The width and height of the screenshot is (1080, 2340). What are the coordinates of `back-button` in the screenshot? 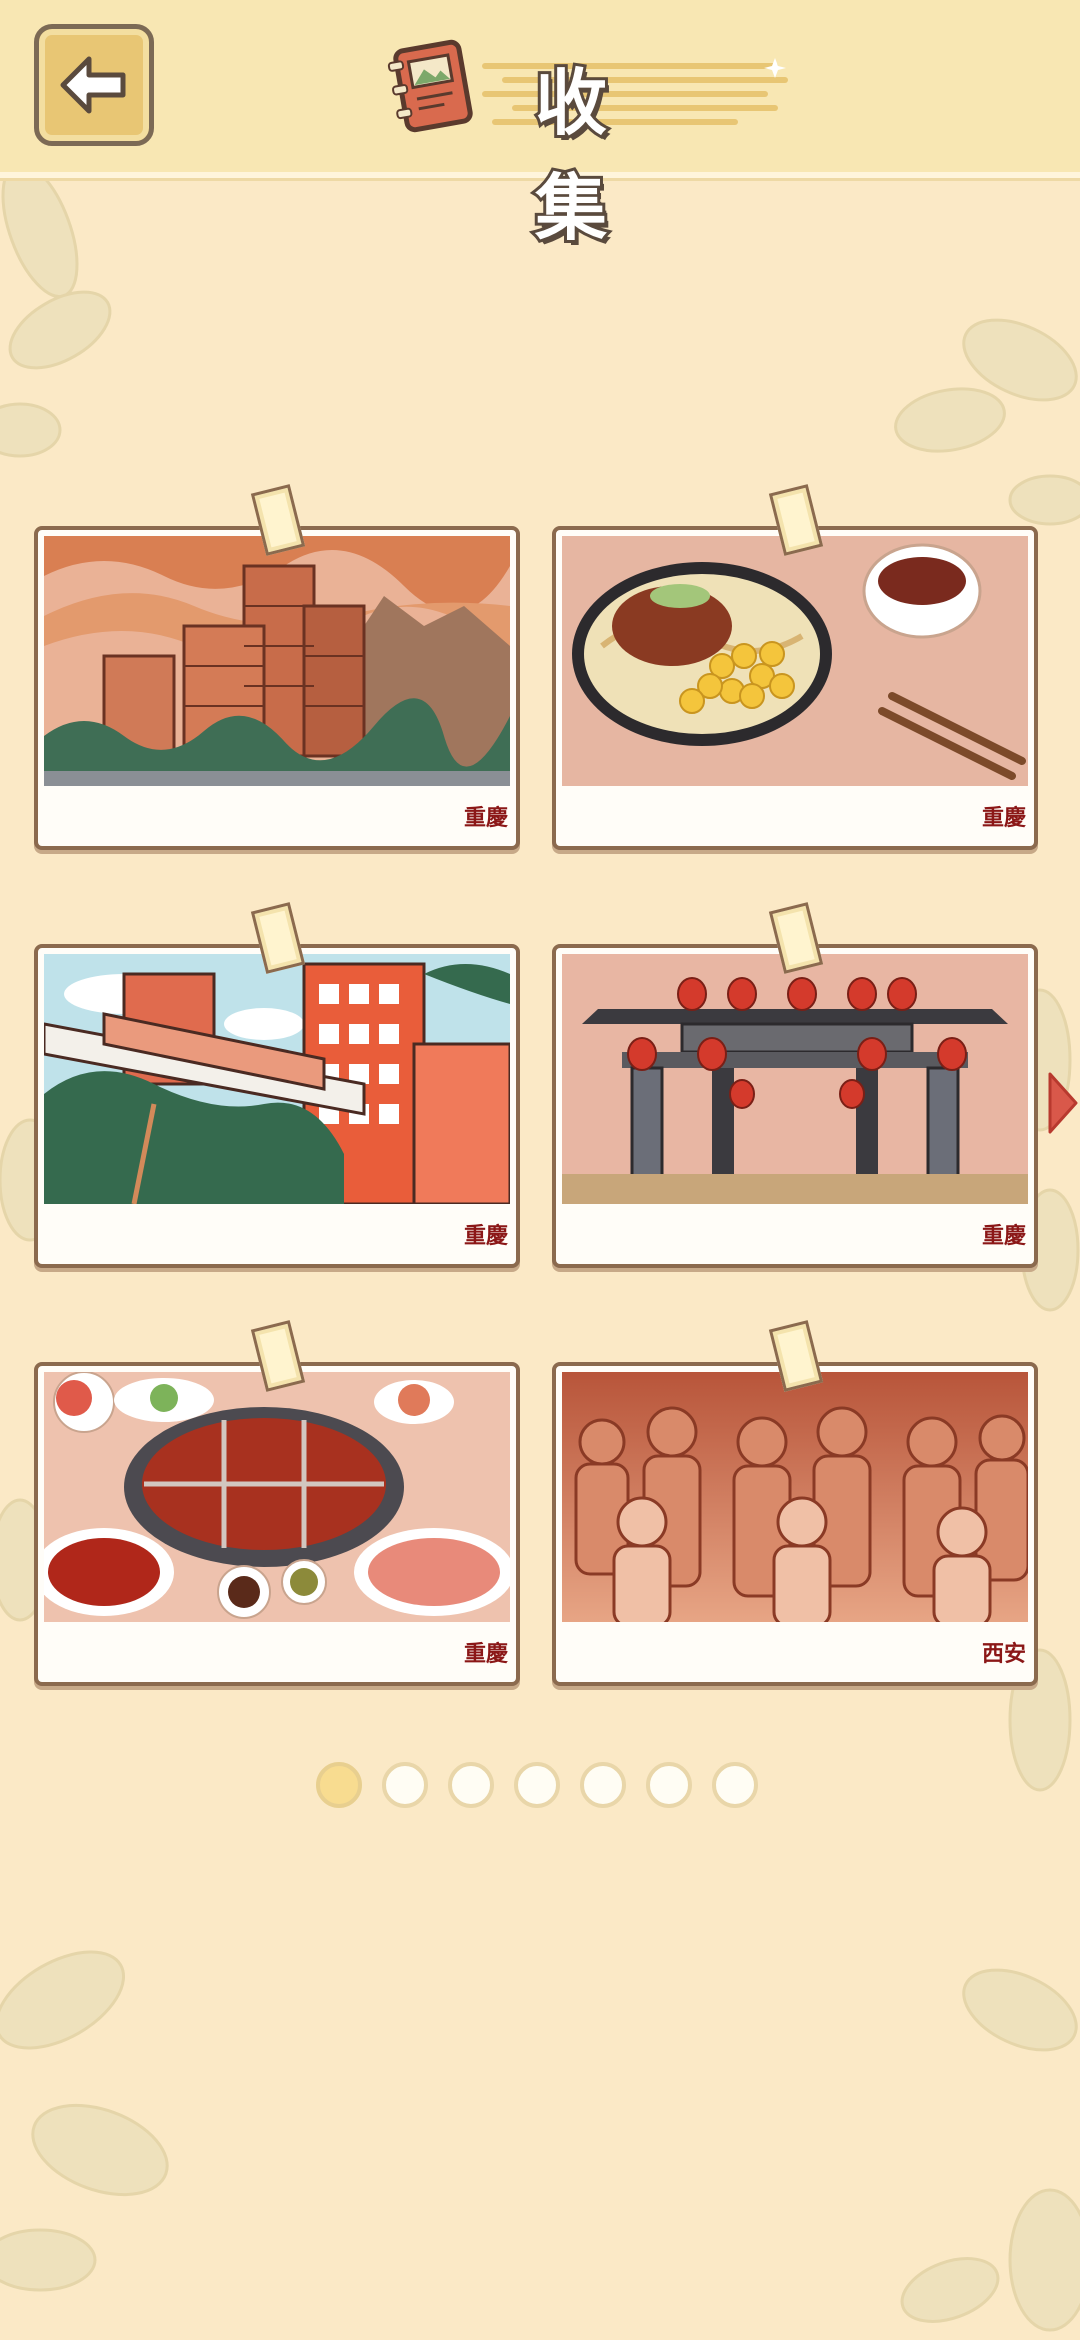 It's located at (94, 85).